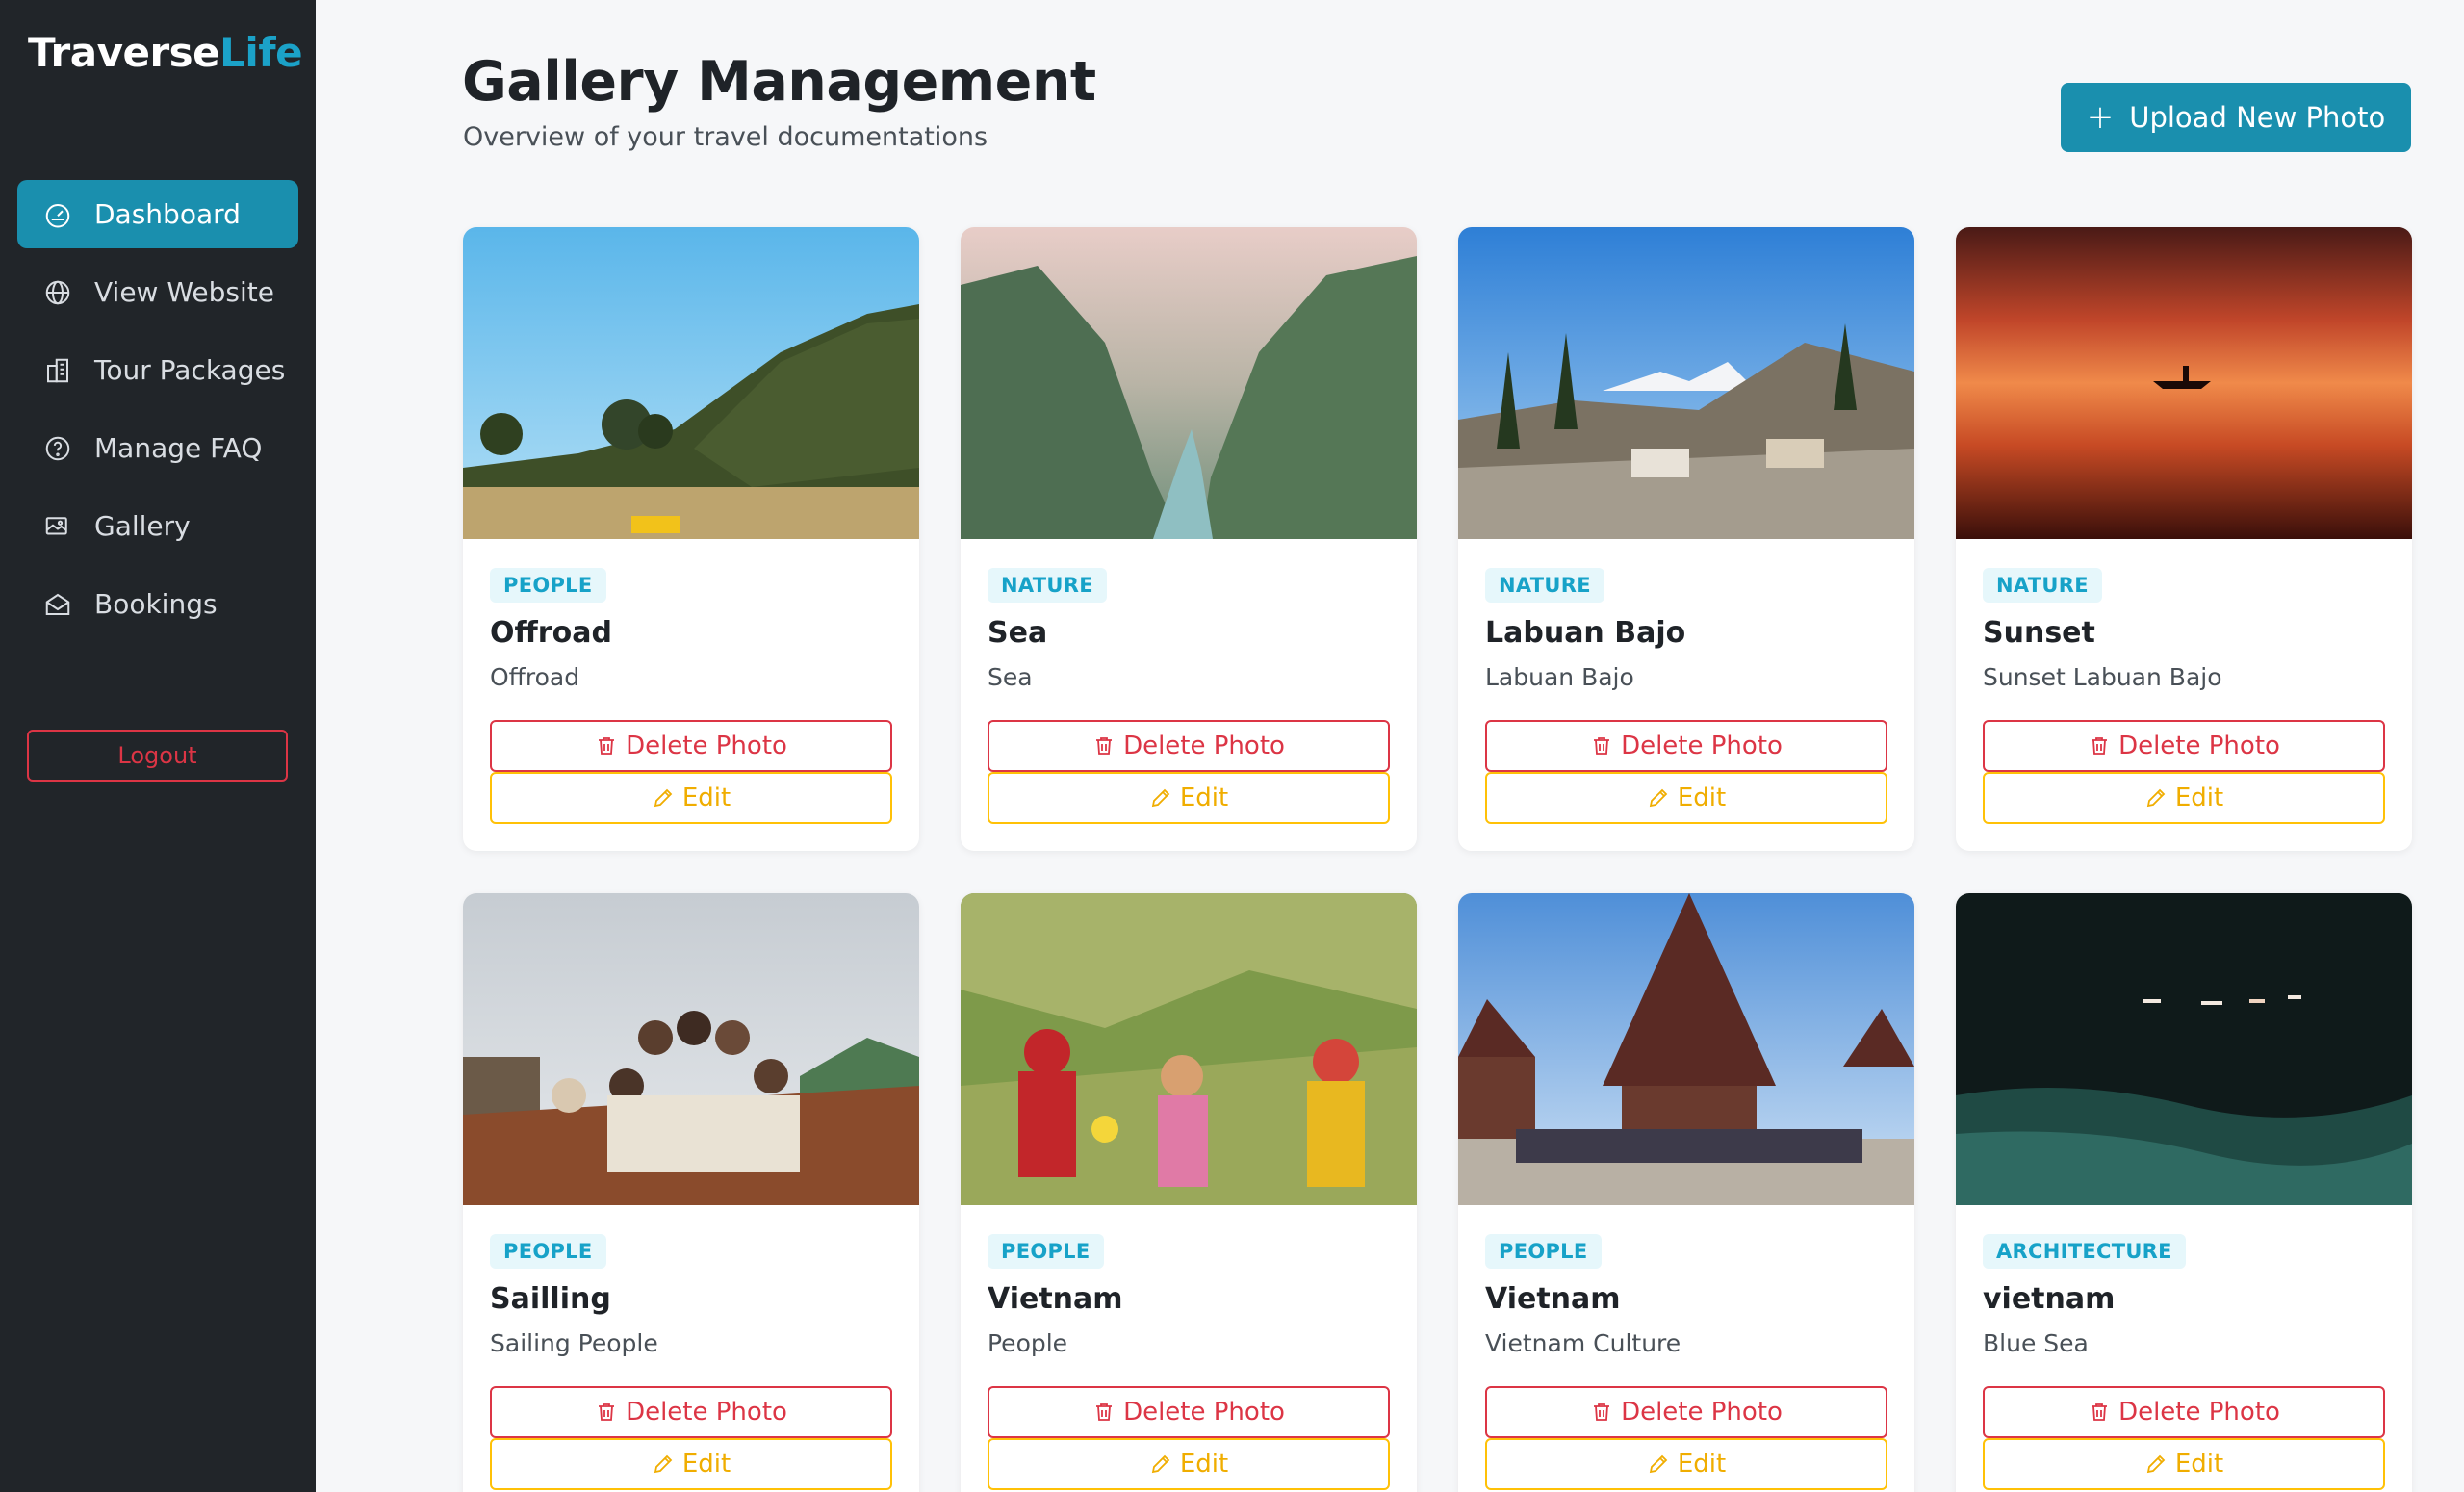  I want to click on photo-description: Offroad, so click(535, 677).